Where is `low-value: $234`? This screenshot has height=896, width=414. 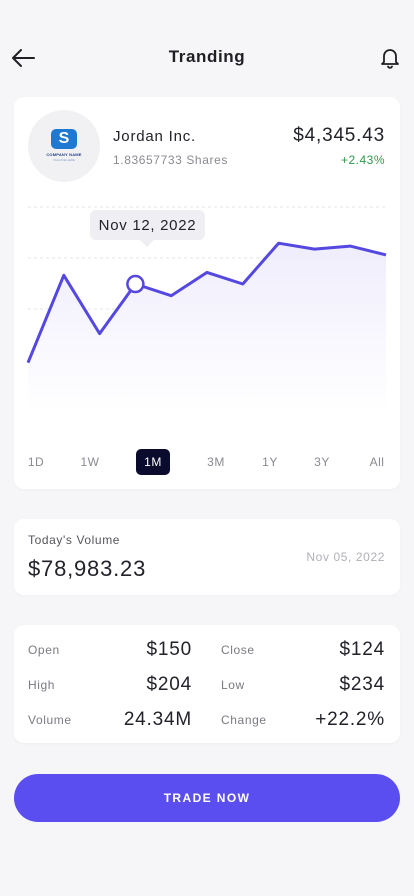 low-value: $234 is located at coordinates (362, 684).